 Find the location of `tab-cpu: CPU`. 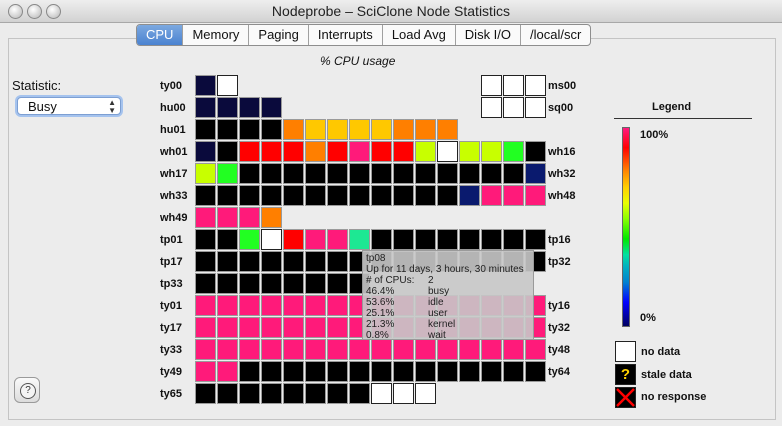

tab-cpu: CPU is located at coordinates (160, 35).